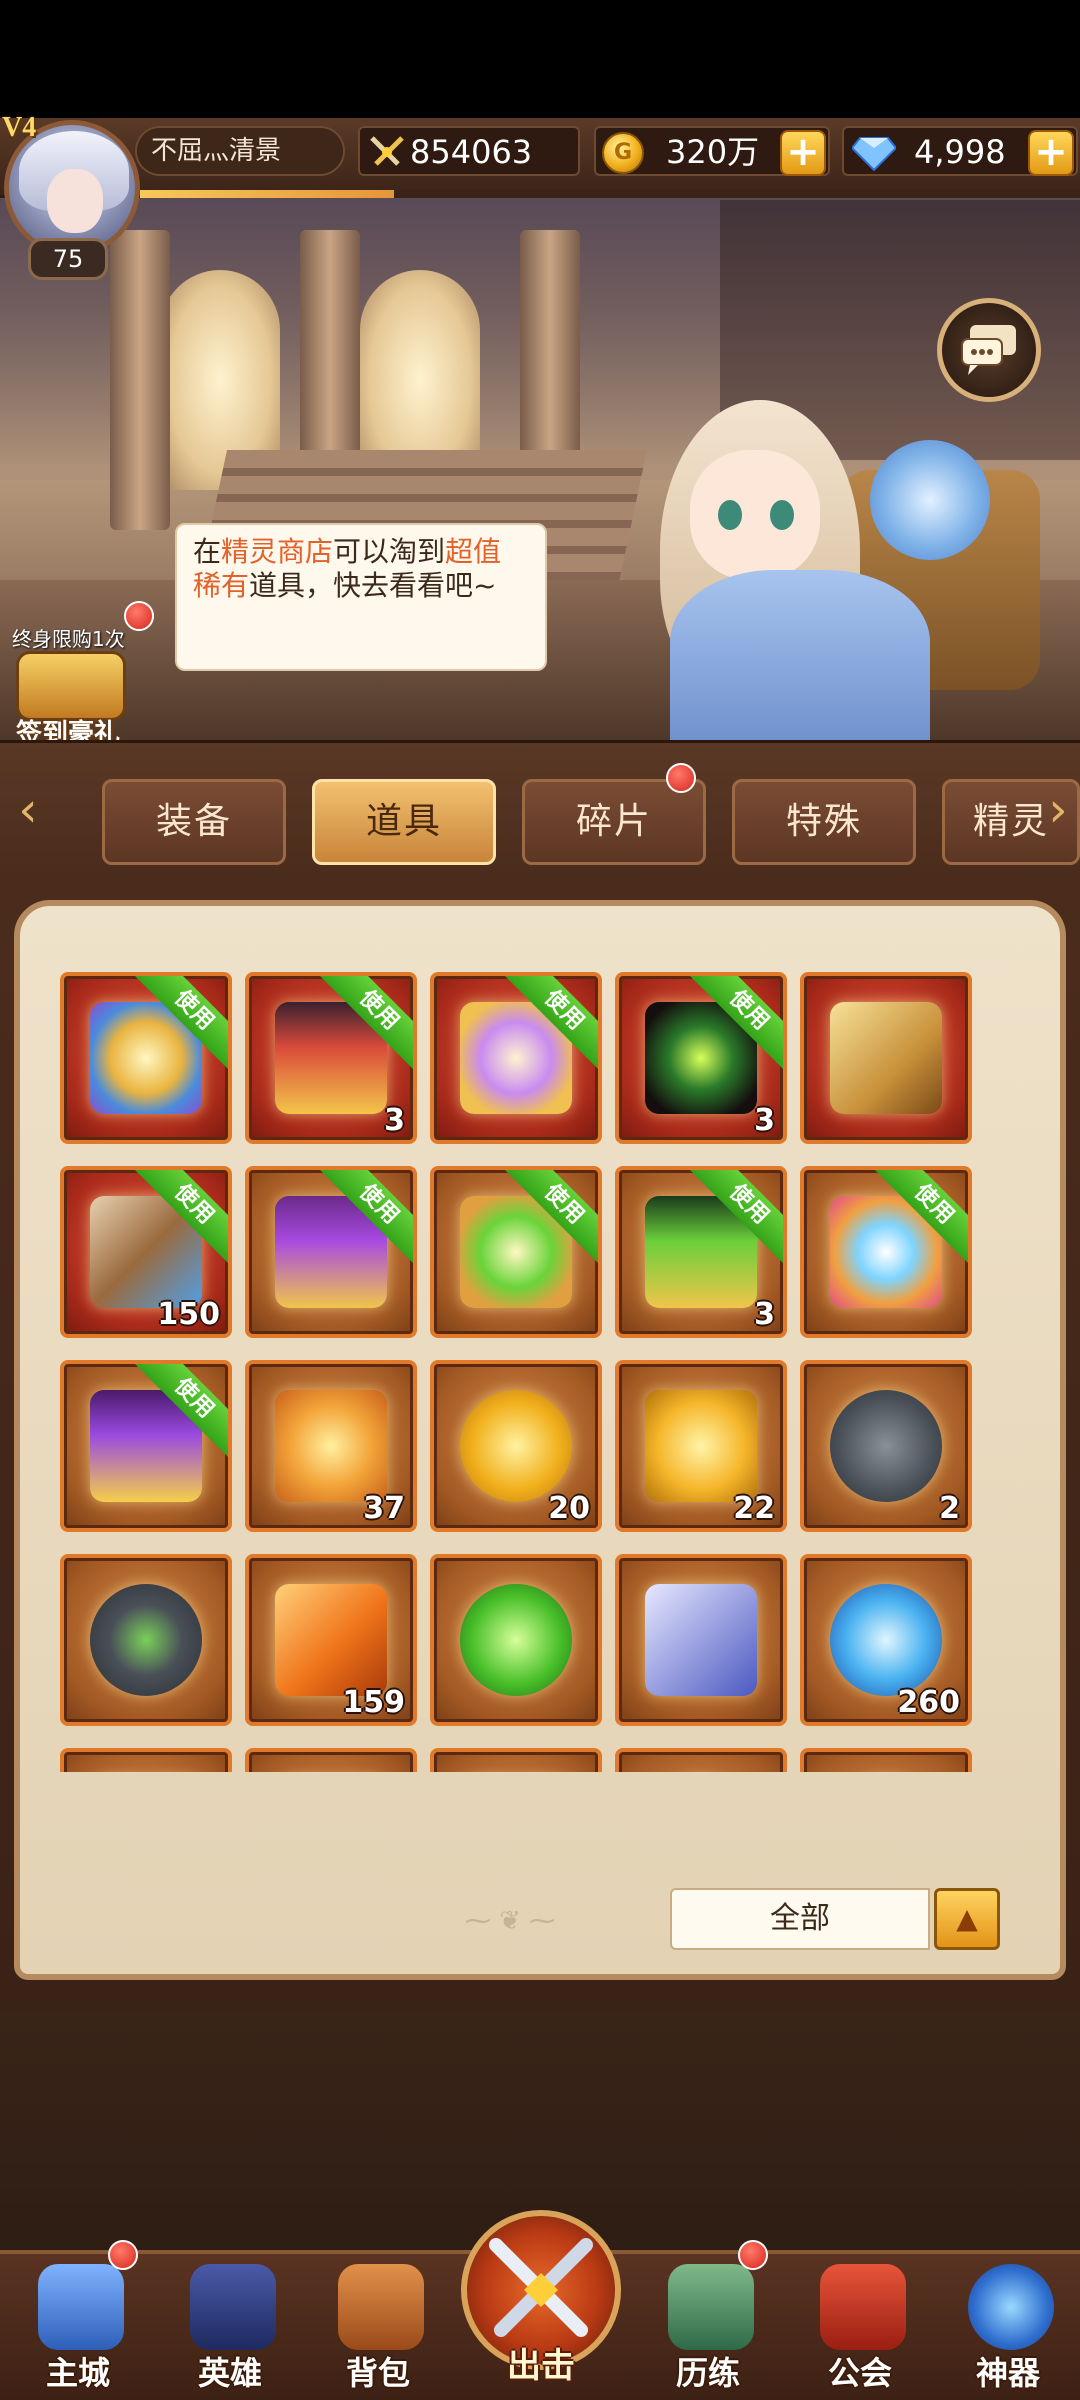  Describe the element at coordinates (240, 151) in the screenshot. I see `player-name: 不屈灬清景` at that location.